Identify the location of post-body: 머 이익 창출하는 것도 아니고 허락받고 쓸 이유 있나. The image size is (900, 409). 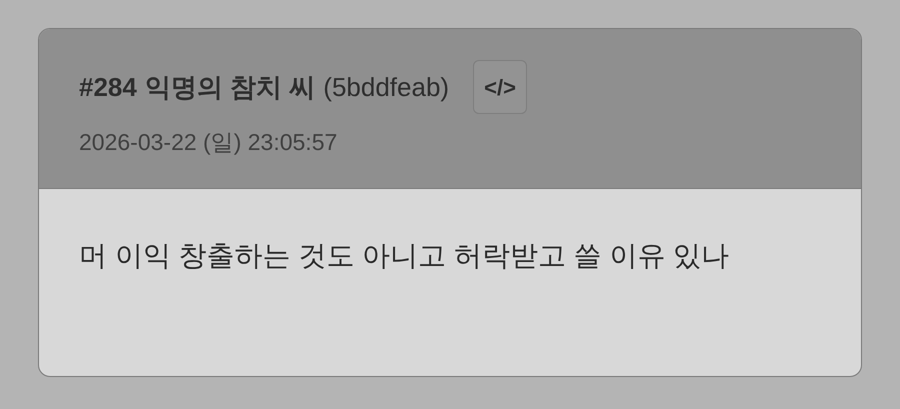
(404, 256).